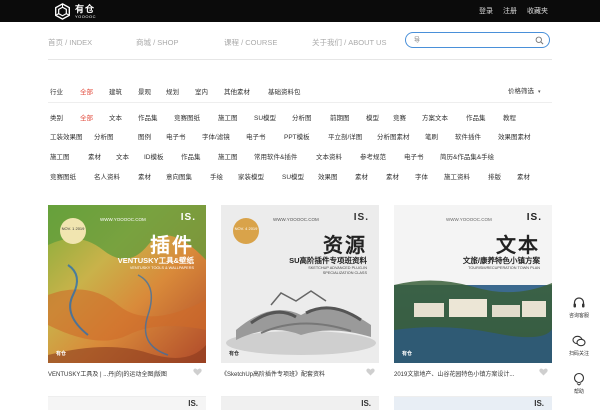 Image resolution: width=600 pixels, height=410 pixels. Describe the element at coordinates (579, 341) in the screenshot. I see `wechat-icon` at that location.